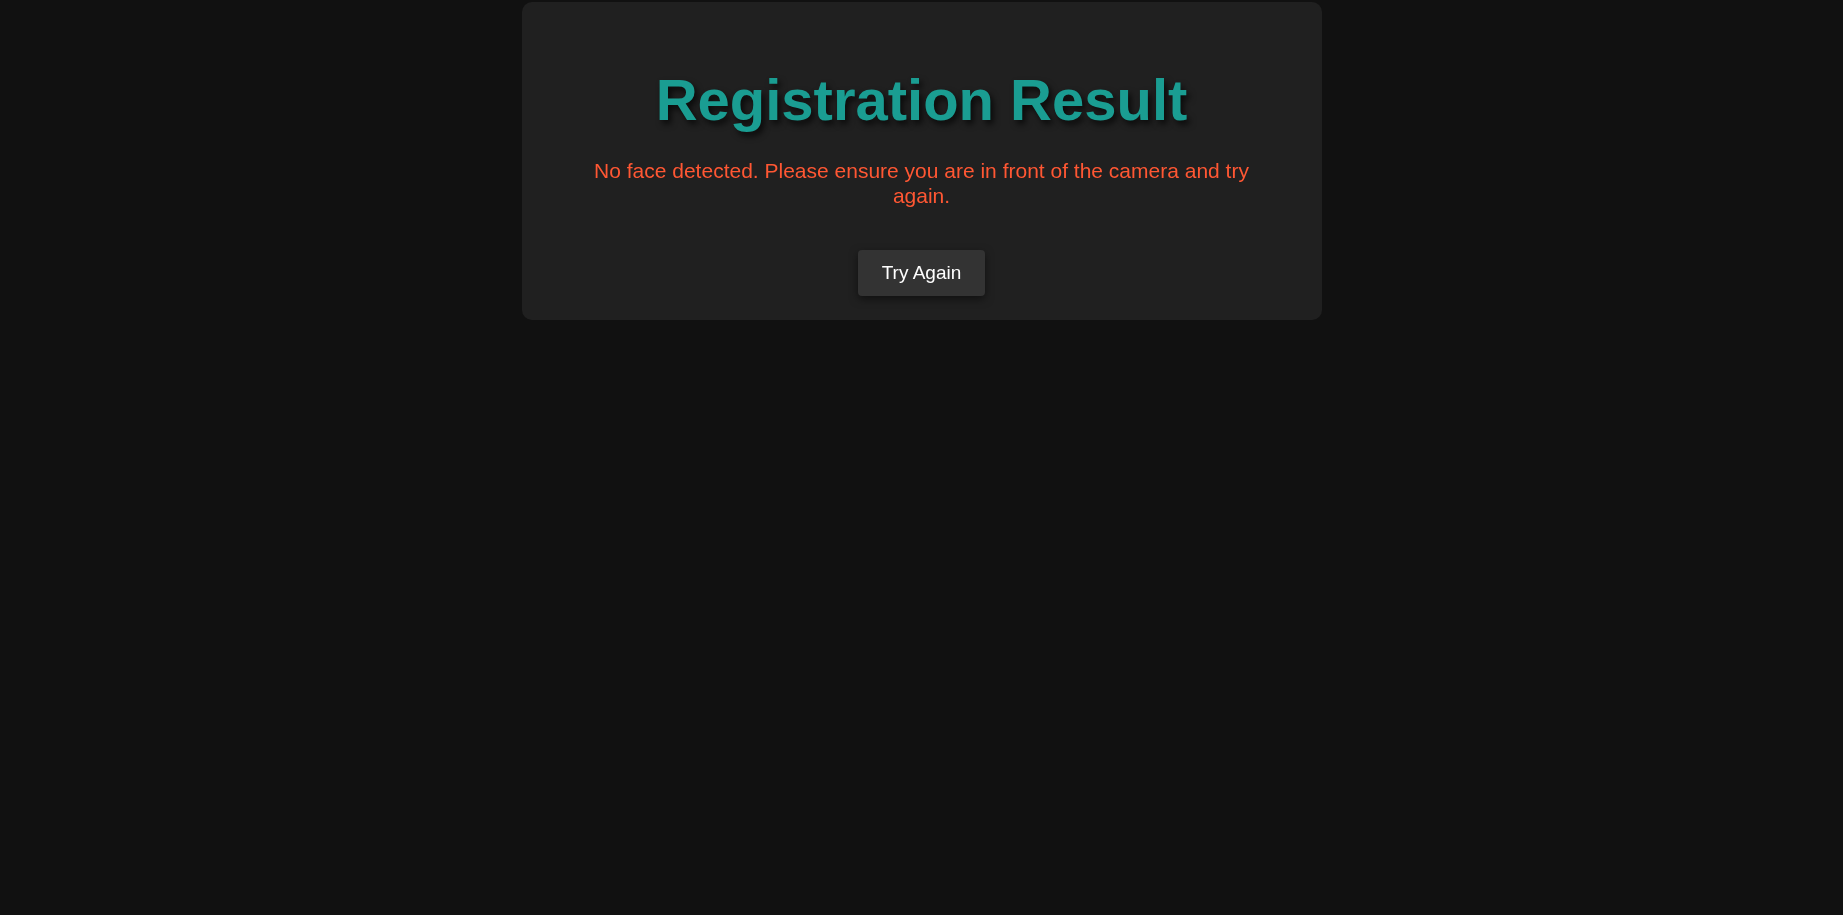 This screenshot has height=915, width=1843. What do you see at coordinates (921, 100) in the screenshot?
I see `page-title: Registration Result` at bounding box center [921, 100].